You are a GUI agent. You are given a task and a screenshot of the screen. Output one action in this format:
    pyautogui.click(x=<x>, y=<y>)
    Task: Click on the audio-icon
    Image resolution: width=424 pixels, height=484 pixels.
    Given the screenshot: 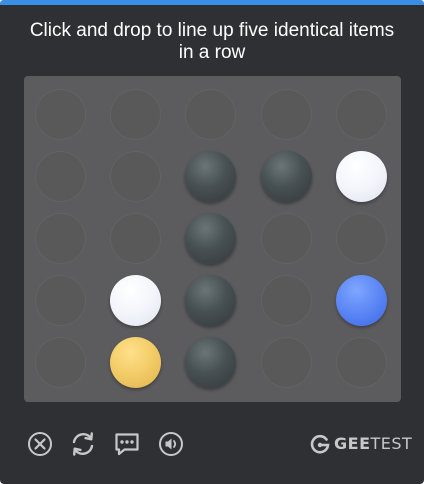 What is the action you would take?
    pyautogui.click(x=171, y=444)
    